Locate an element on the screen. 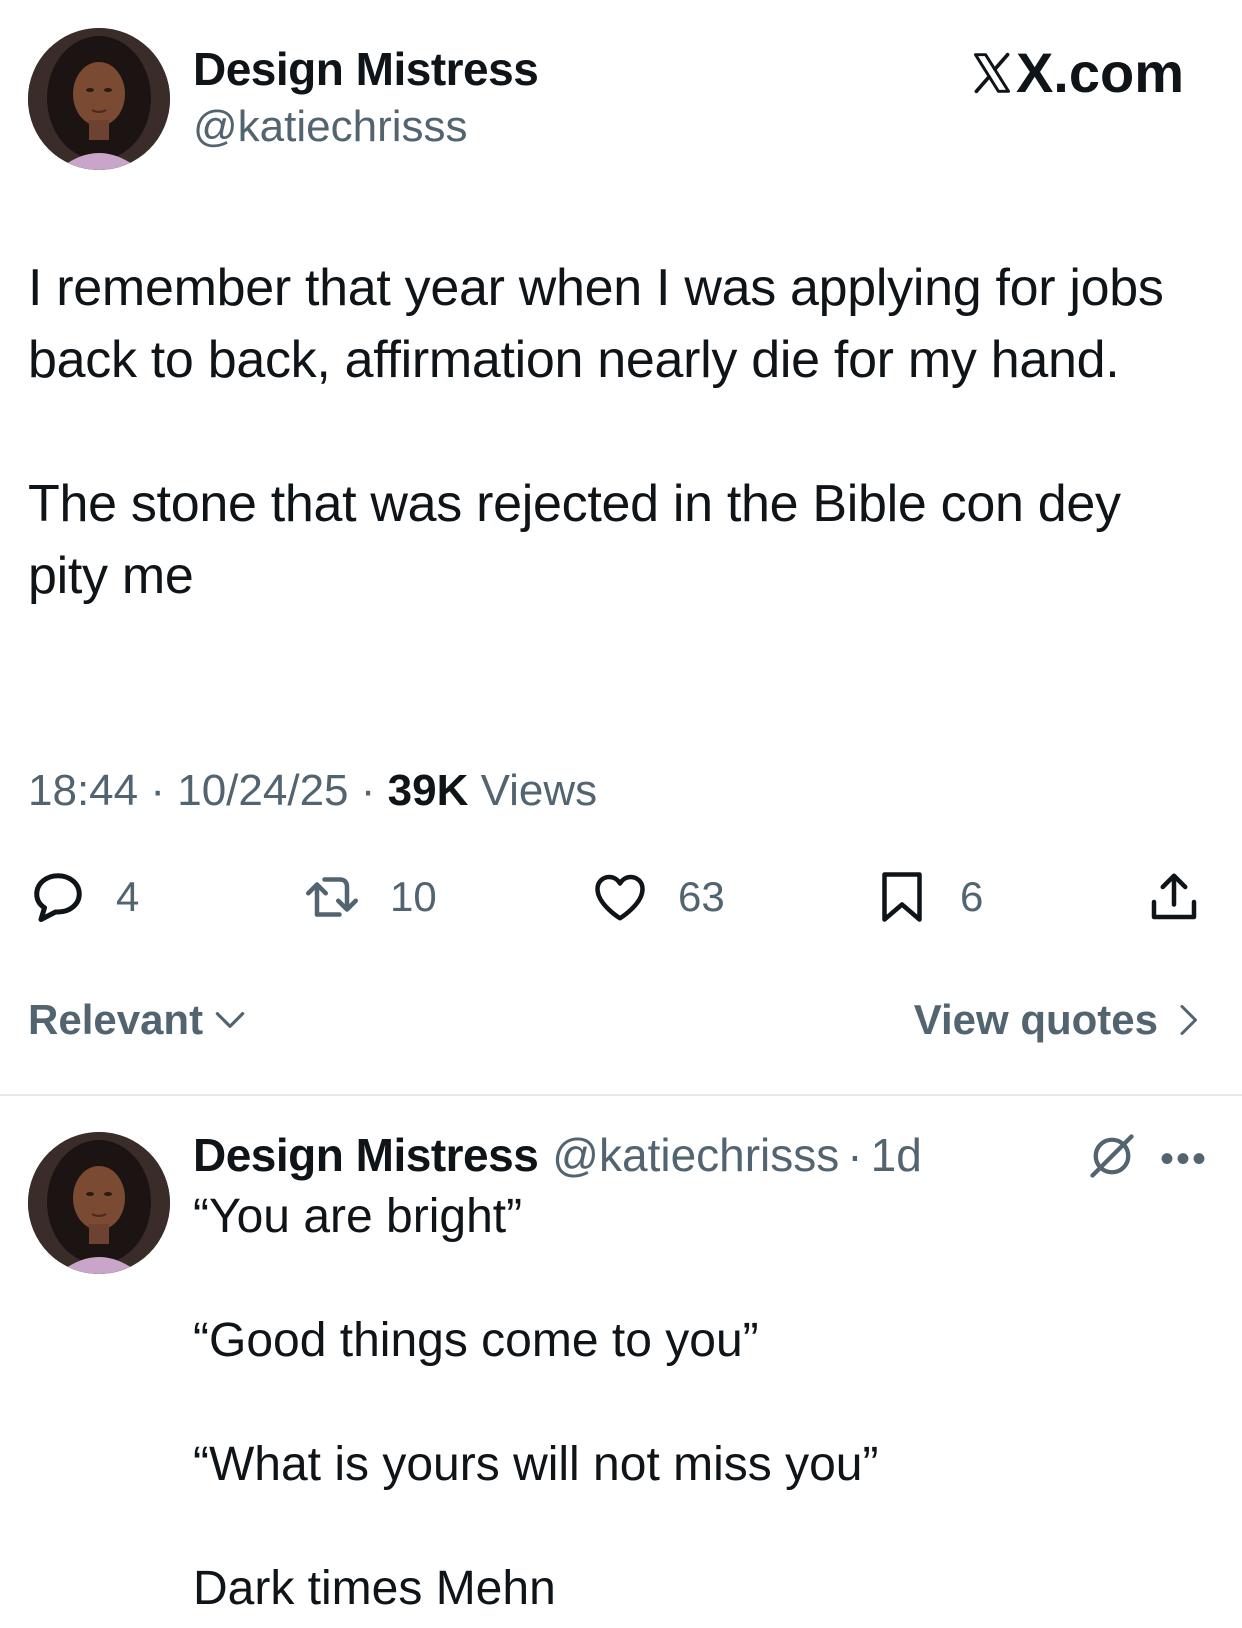 The width and height of the screenshot is (1242, 1628). bookmark-button: 6 is located at coordinates (927, 897).